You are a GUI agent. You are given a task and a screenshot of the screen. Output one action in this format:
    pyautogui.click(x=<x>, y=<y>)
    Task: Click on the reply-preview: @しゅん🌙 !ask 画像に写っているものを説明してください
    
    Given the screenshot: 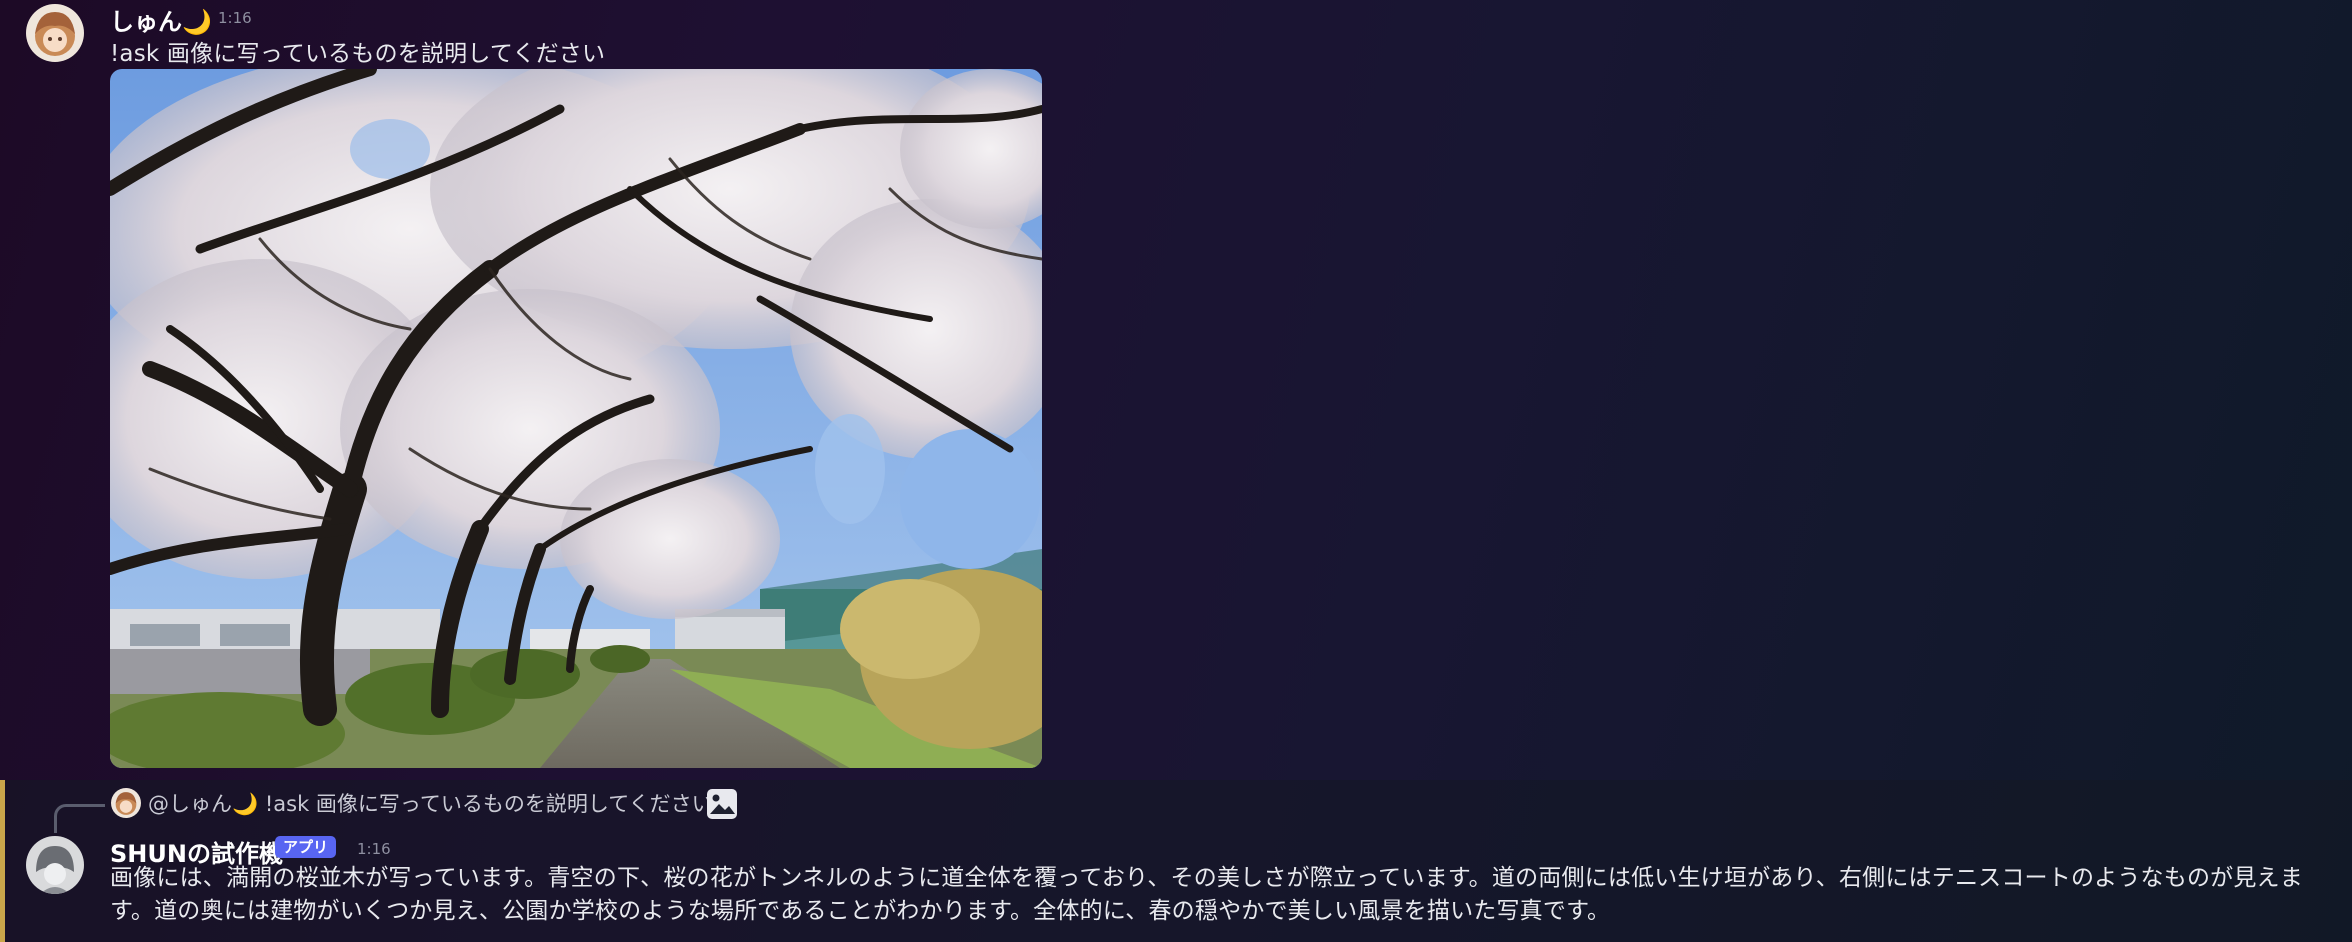 What is the action you would take?
    pyautogui.click(x=430, y=803)
    